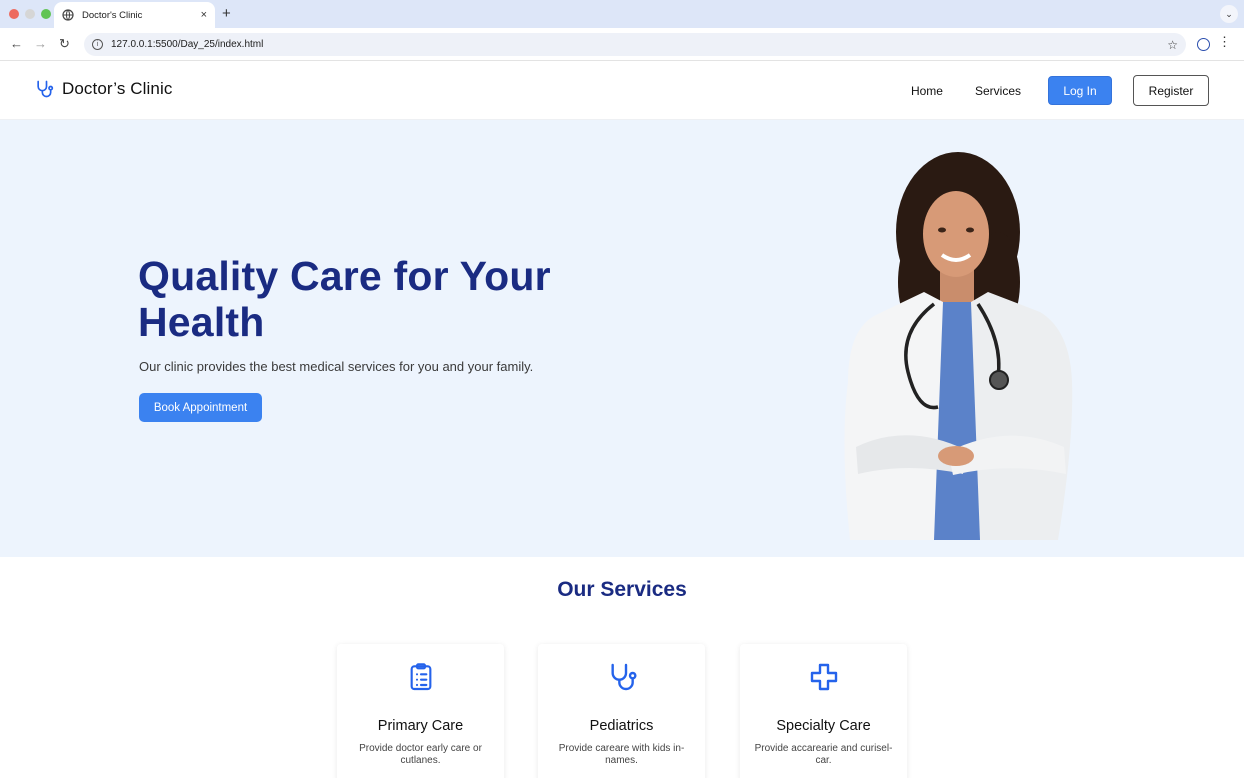 Image resolution: width=1244 pixels, height=778 pixels. Describe the element at coordinates (639, 44) in the screenshot. I see `url-text: 127.0.0.1:5500/Day_25/index.html` at that location.